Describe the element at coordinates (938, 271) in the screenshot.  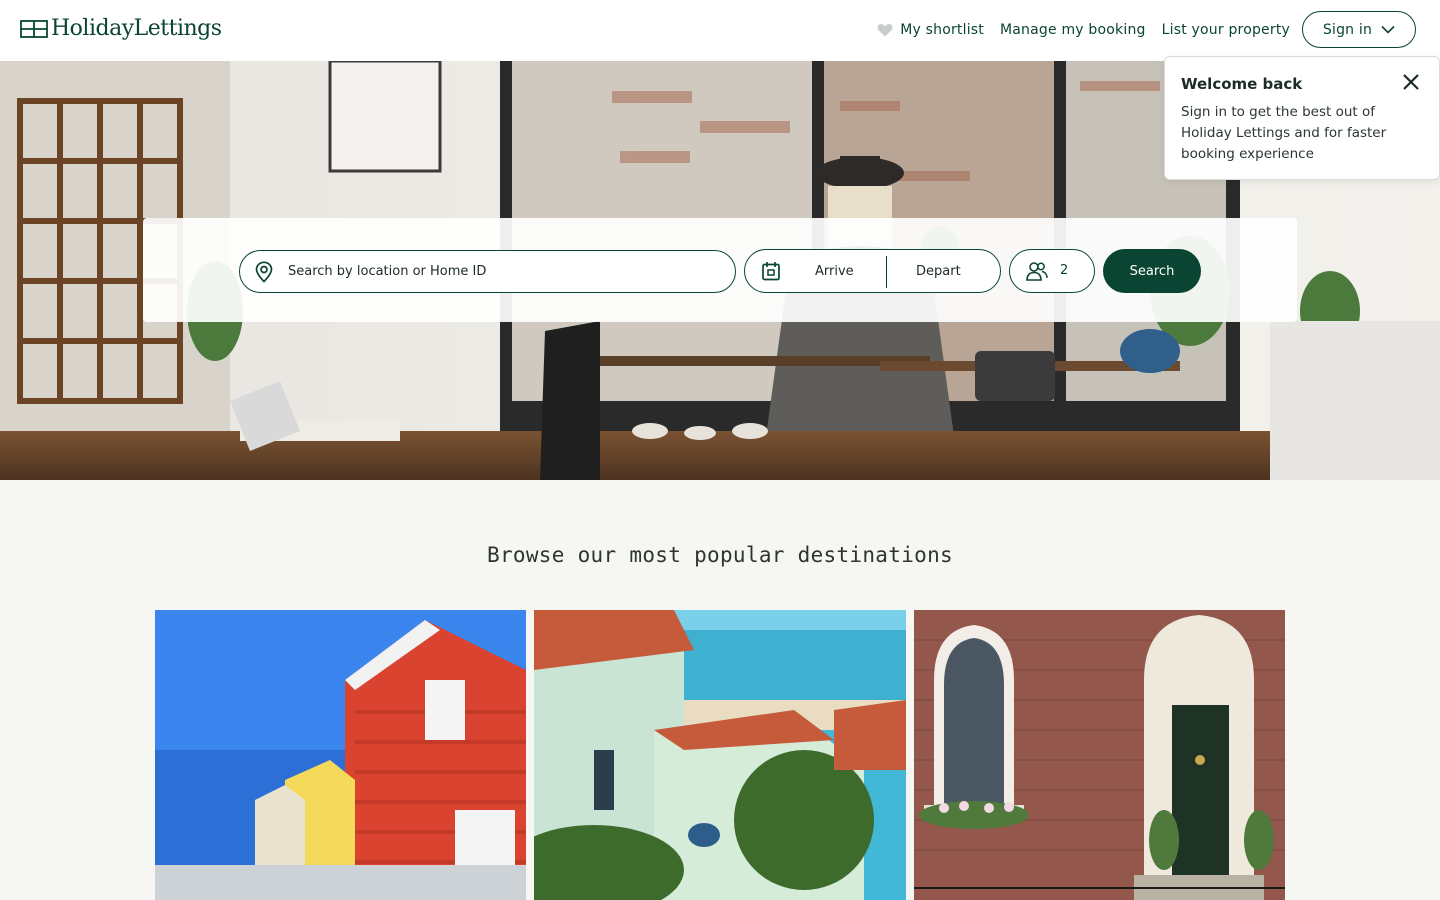
I see `depart-field: Depart` at that location.